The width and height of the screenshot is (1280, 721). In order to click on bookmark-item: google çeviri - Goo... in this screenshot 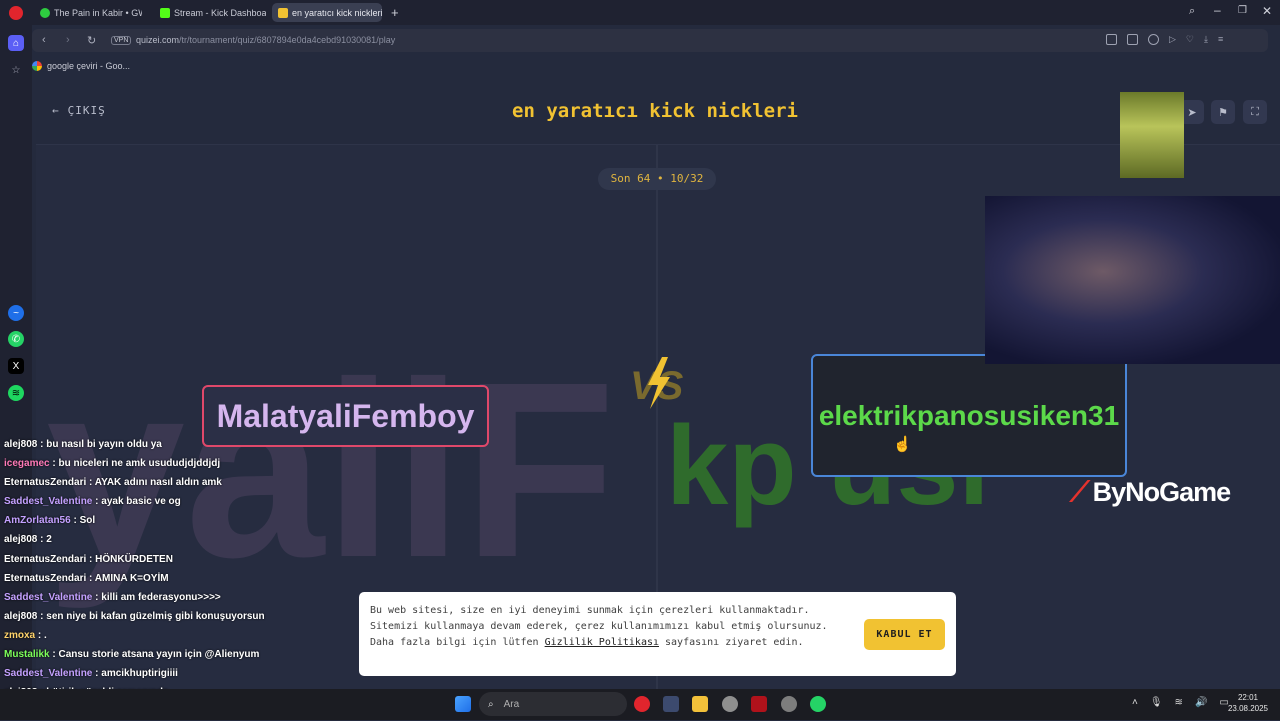, I will do `click(81, 66)`.